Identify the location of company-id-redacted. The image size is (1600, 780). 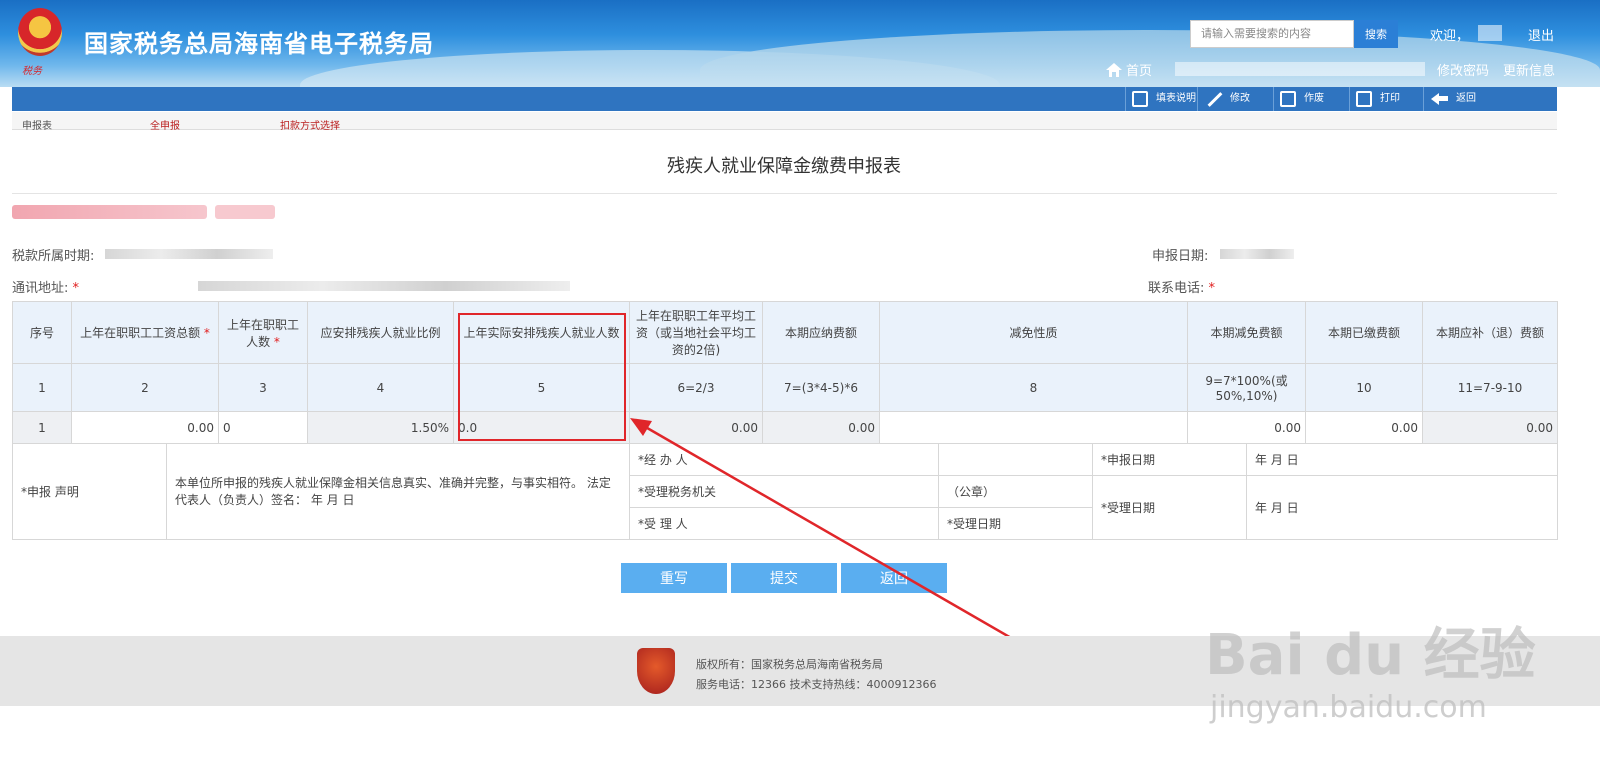
(245, 212).